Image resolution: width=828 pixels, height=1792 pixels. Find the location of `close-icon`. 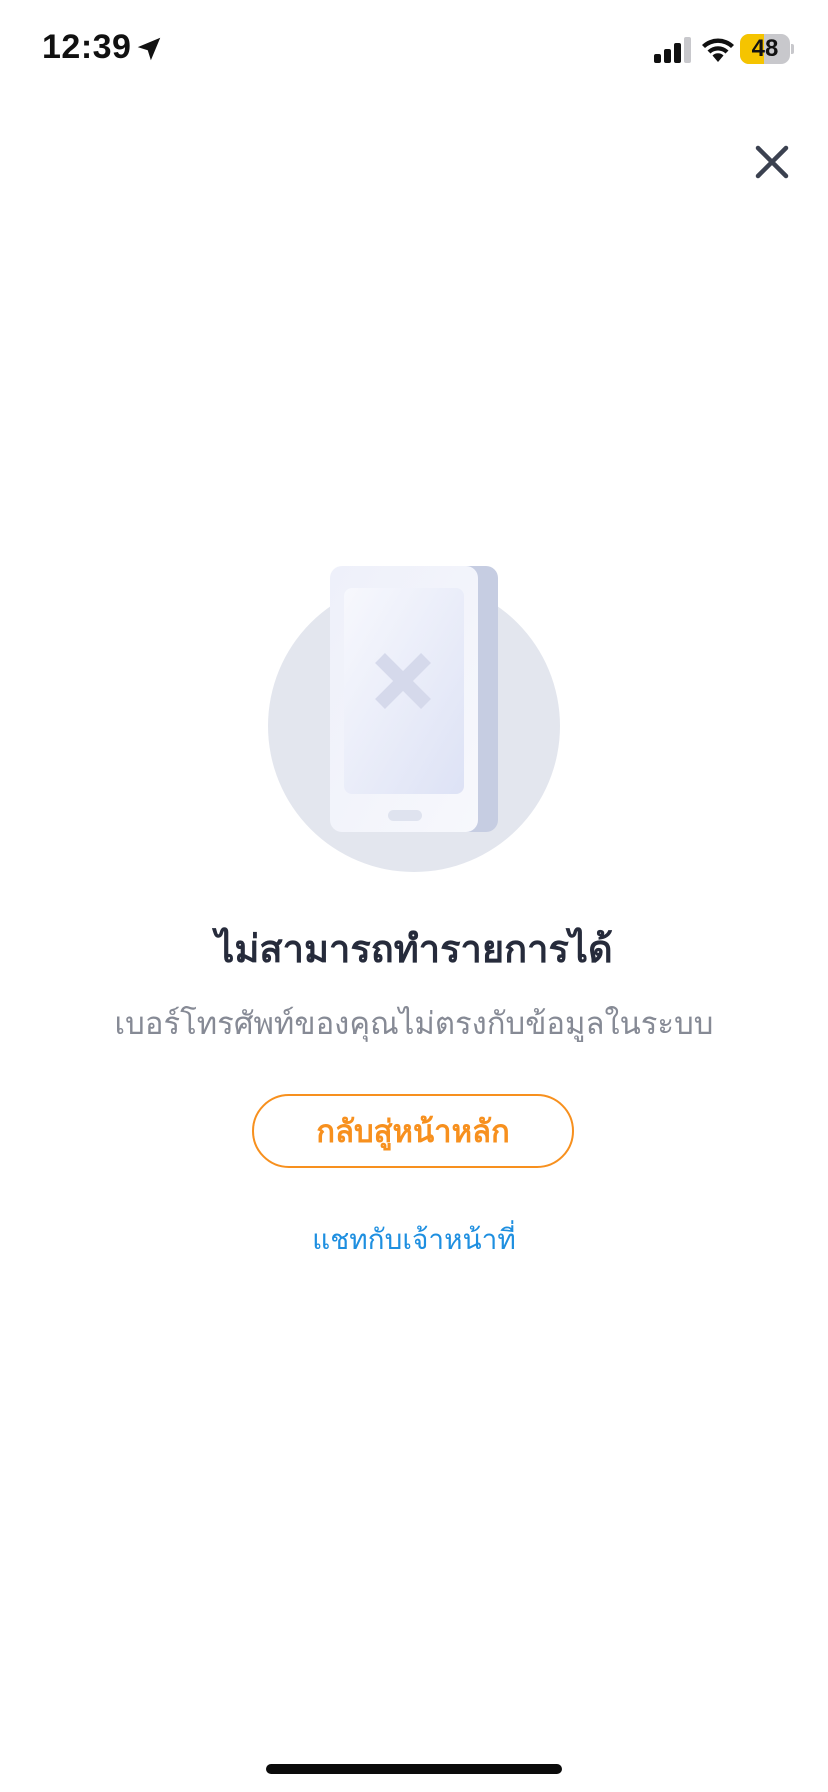

close-icon is located at coordinates (772, 162).